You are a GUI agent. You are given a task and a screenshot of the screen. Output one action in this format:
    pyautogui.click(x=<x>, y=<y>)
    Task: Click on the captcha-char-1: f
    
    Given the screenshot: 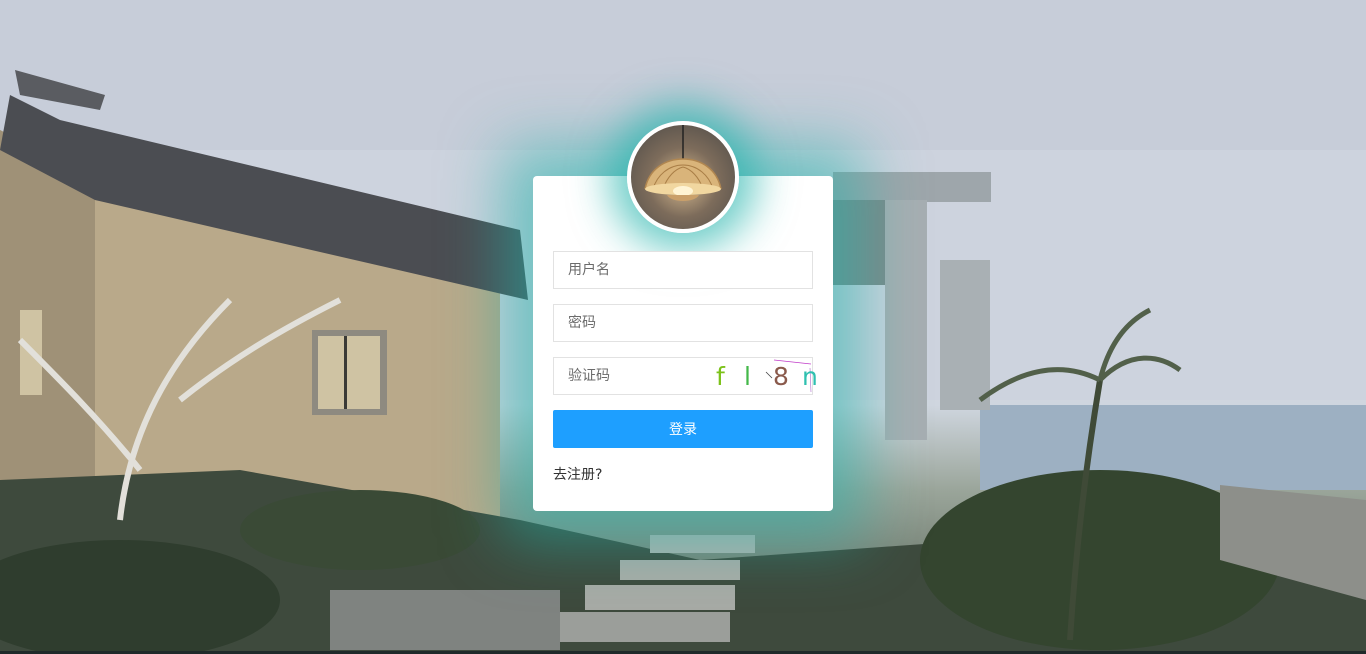 What is the action you would take?
    pyautogui.click(x=720, y=376)
    